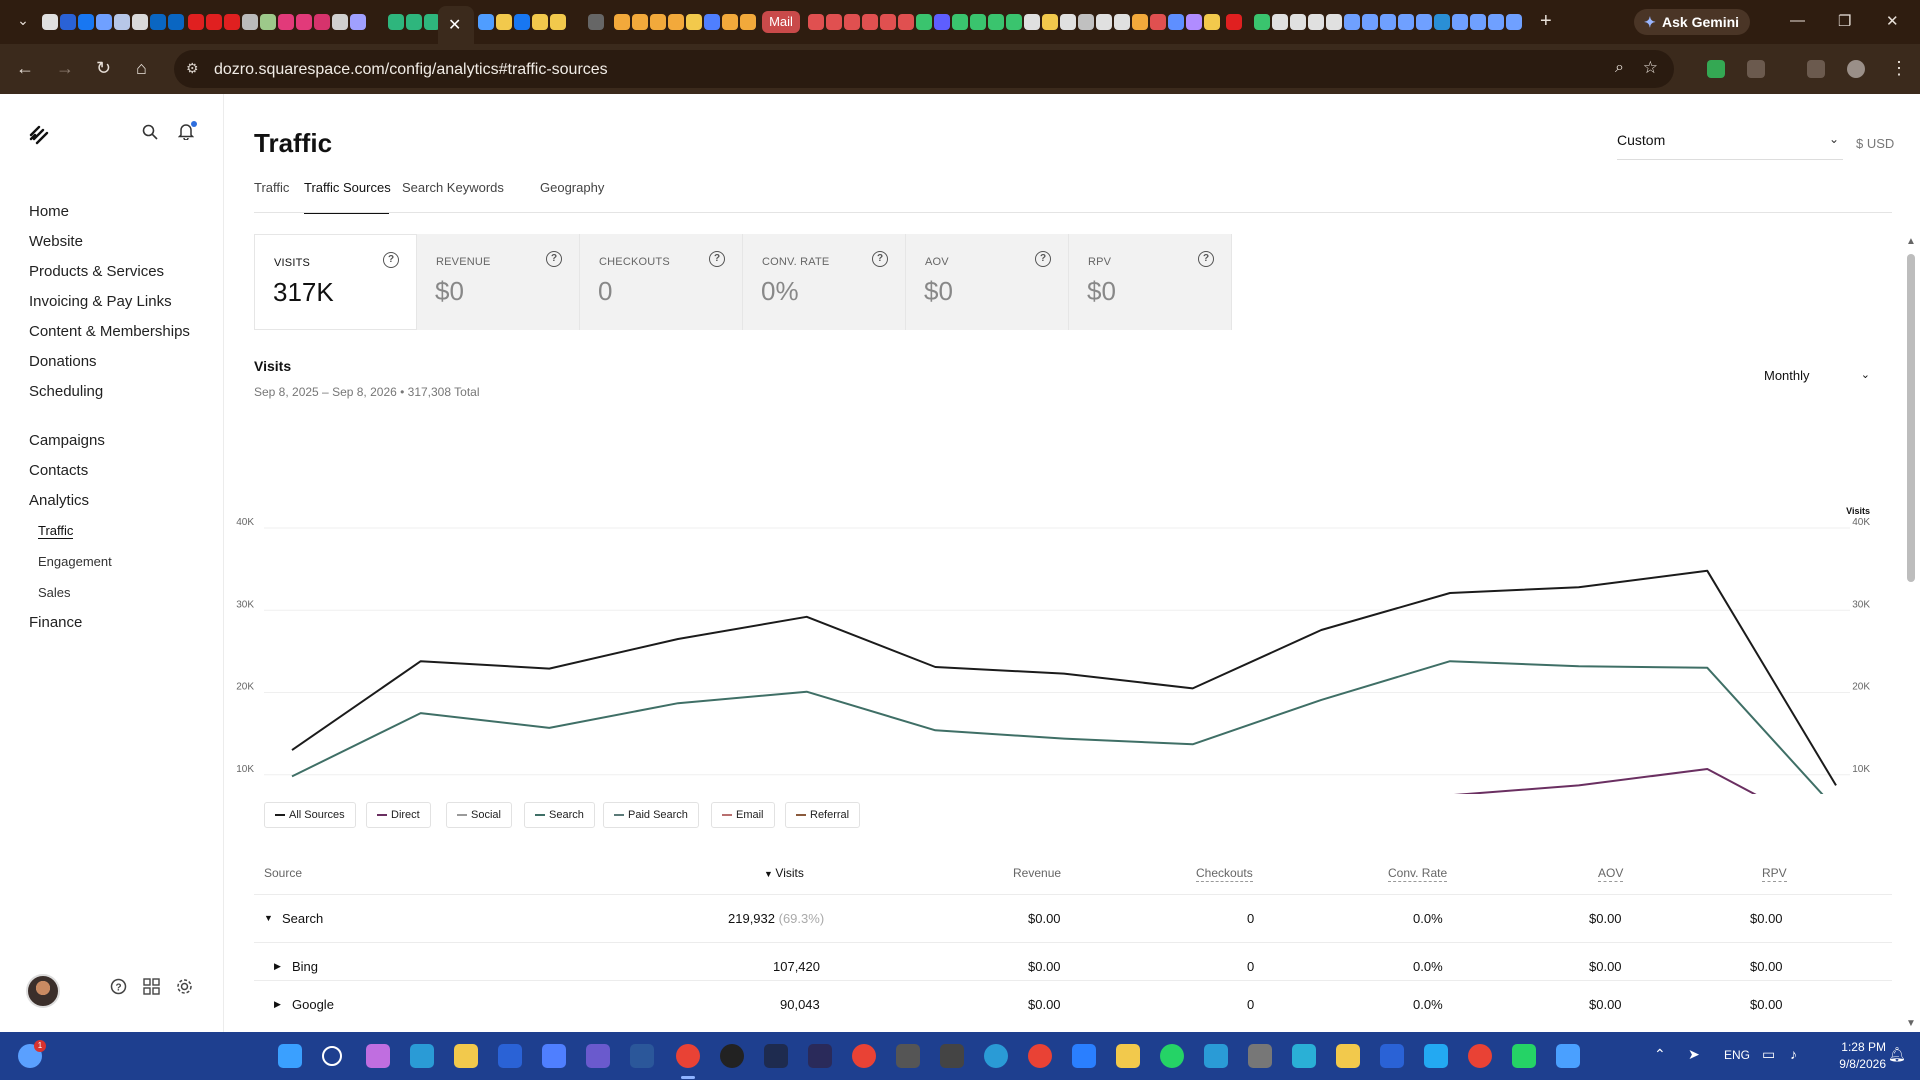 This screenshot has width=1920, height=1080. What do you see at coordinates (661, 282) in the screenshot?
I see `metric-card-checkouts: CHECKOUTS ? 0` at bounding box center [661, 282].